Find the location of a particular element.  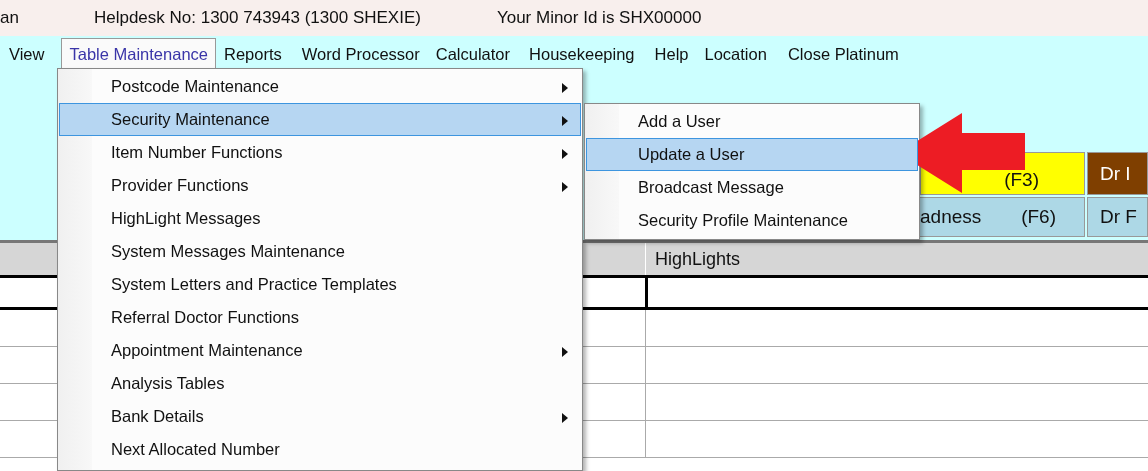

menu-bar-item: Reports is located at coordinates (253, 53).